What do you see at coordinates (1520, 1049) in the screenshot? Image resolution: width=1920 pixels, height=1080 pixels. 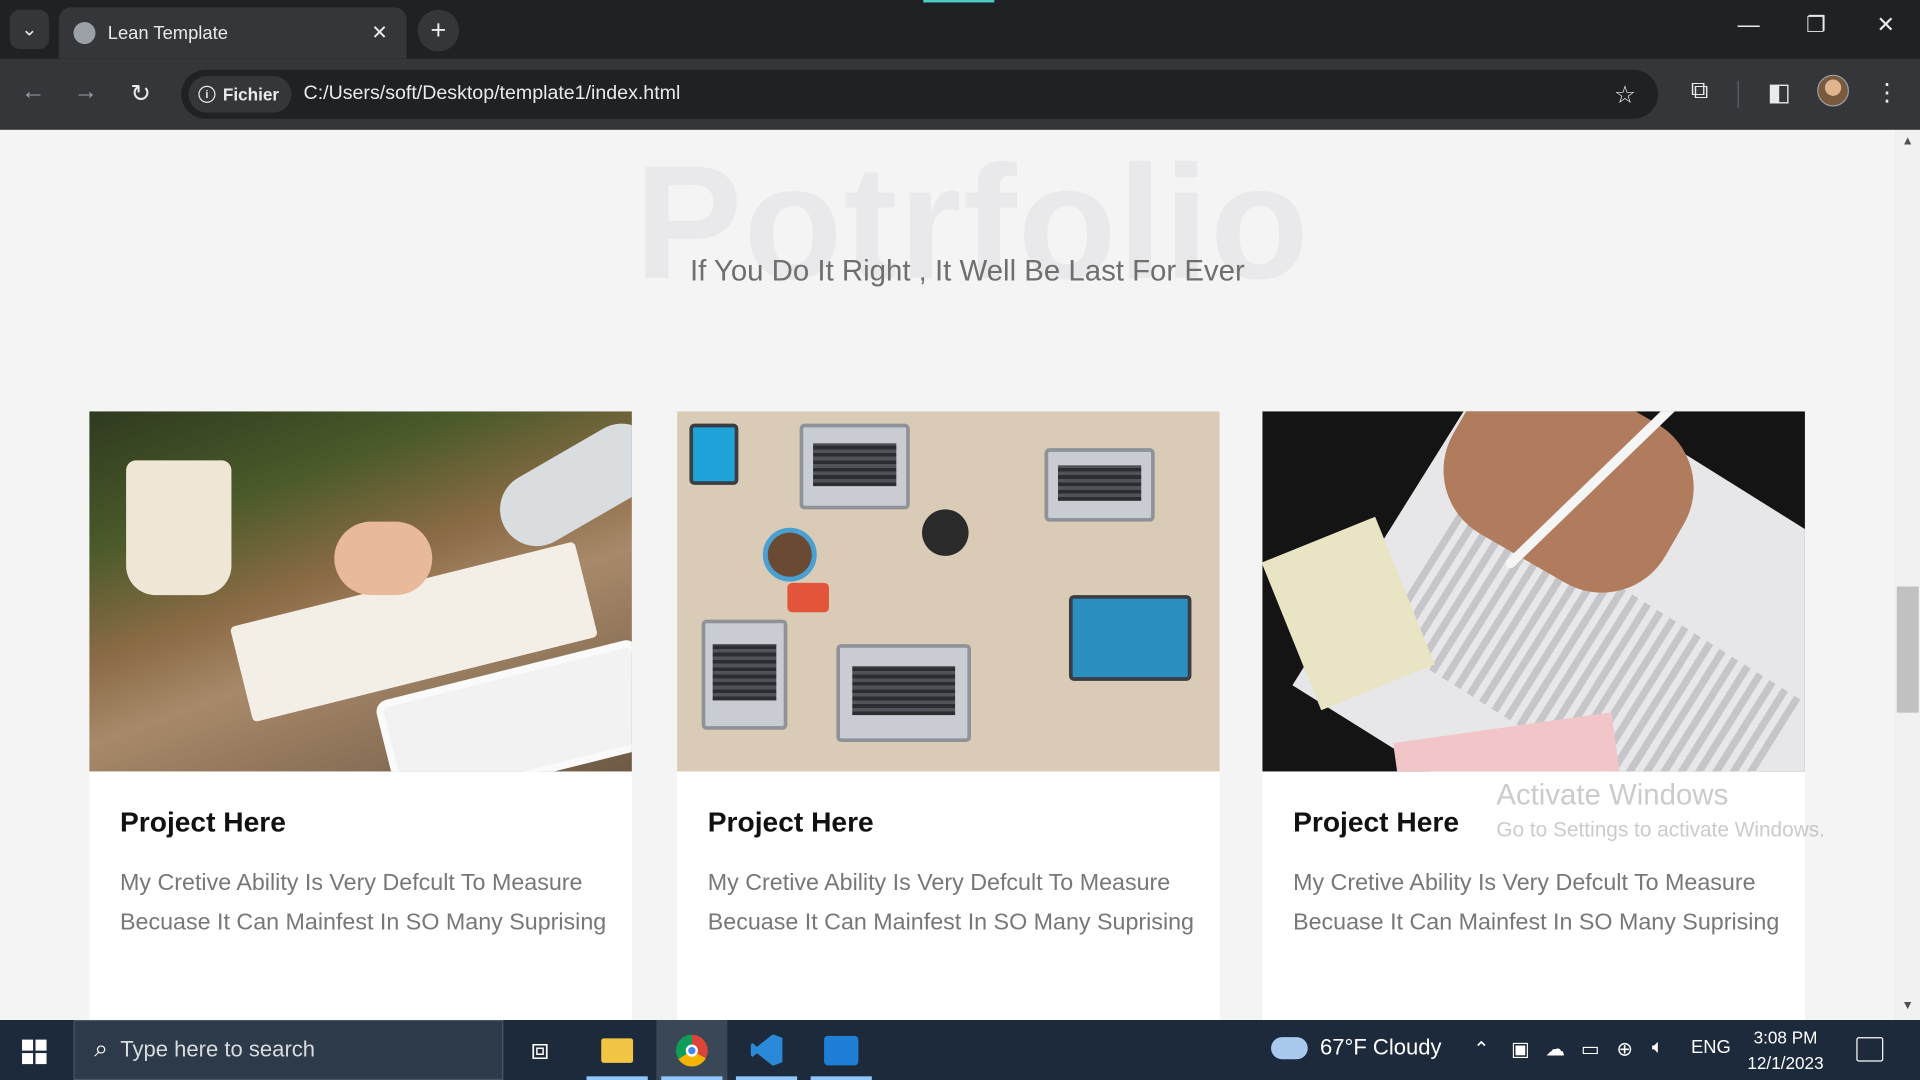 I see `meet-icon: ▣` at bounding box center [1520, 1049].